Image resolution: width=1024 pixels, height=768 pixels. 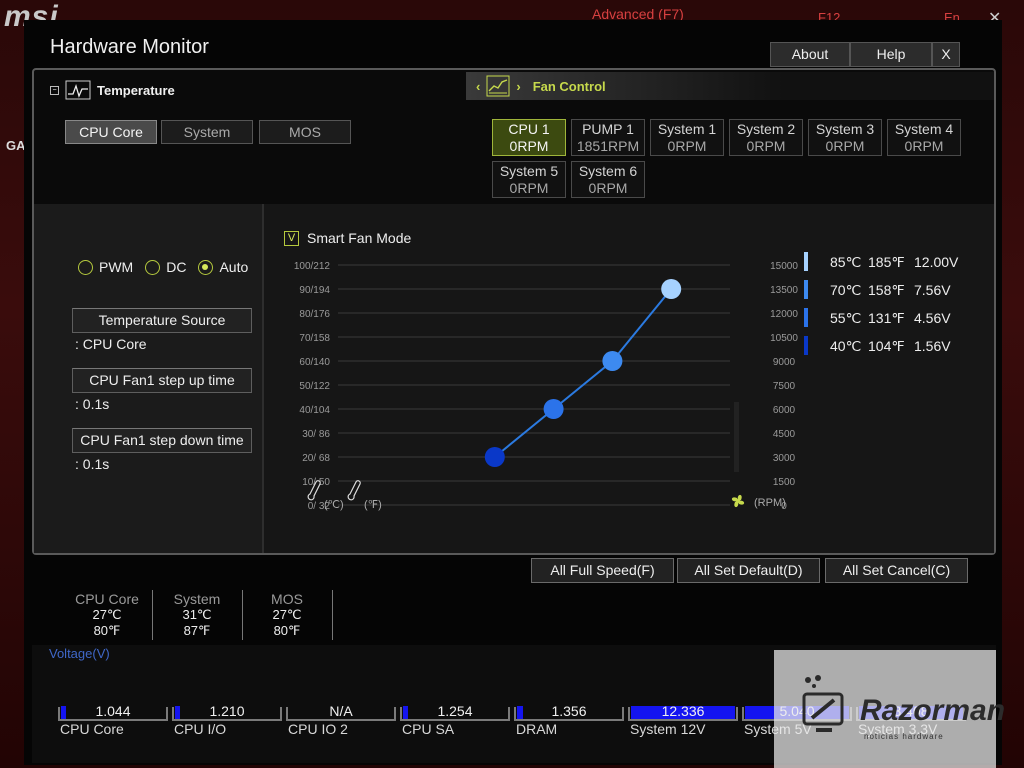 What do you see at coordinates (846, 290) in the screenshot?
I see `legend-celsius: 70℃` at bounding box center [846, 290].